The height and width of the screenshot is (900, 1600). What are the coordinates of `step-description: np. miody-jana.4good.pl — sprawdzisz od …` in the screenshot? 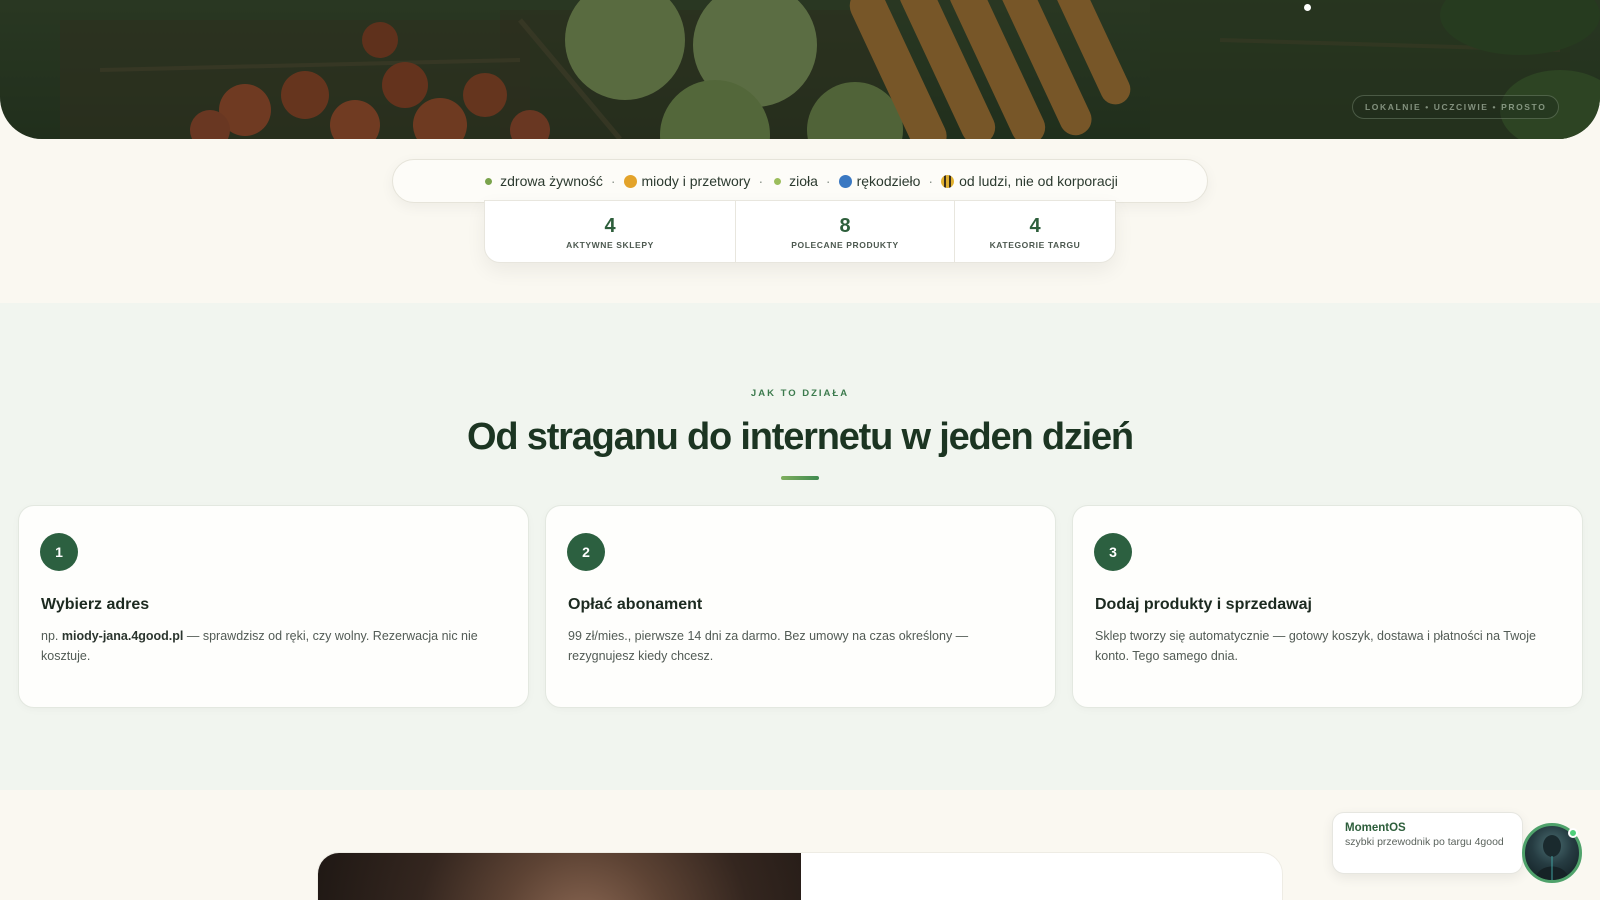 It's located at (259, 646).